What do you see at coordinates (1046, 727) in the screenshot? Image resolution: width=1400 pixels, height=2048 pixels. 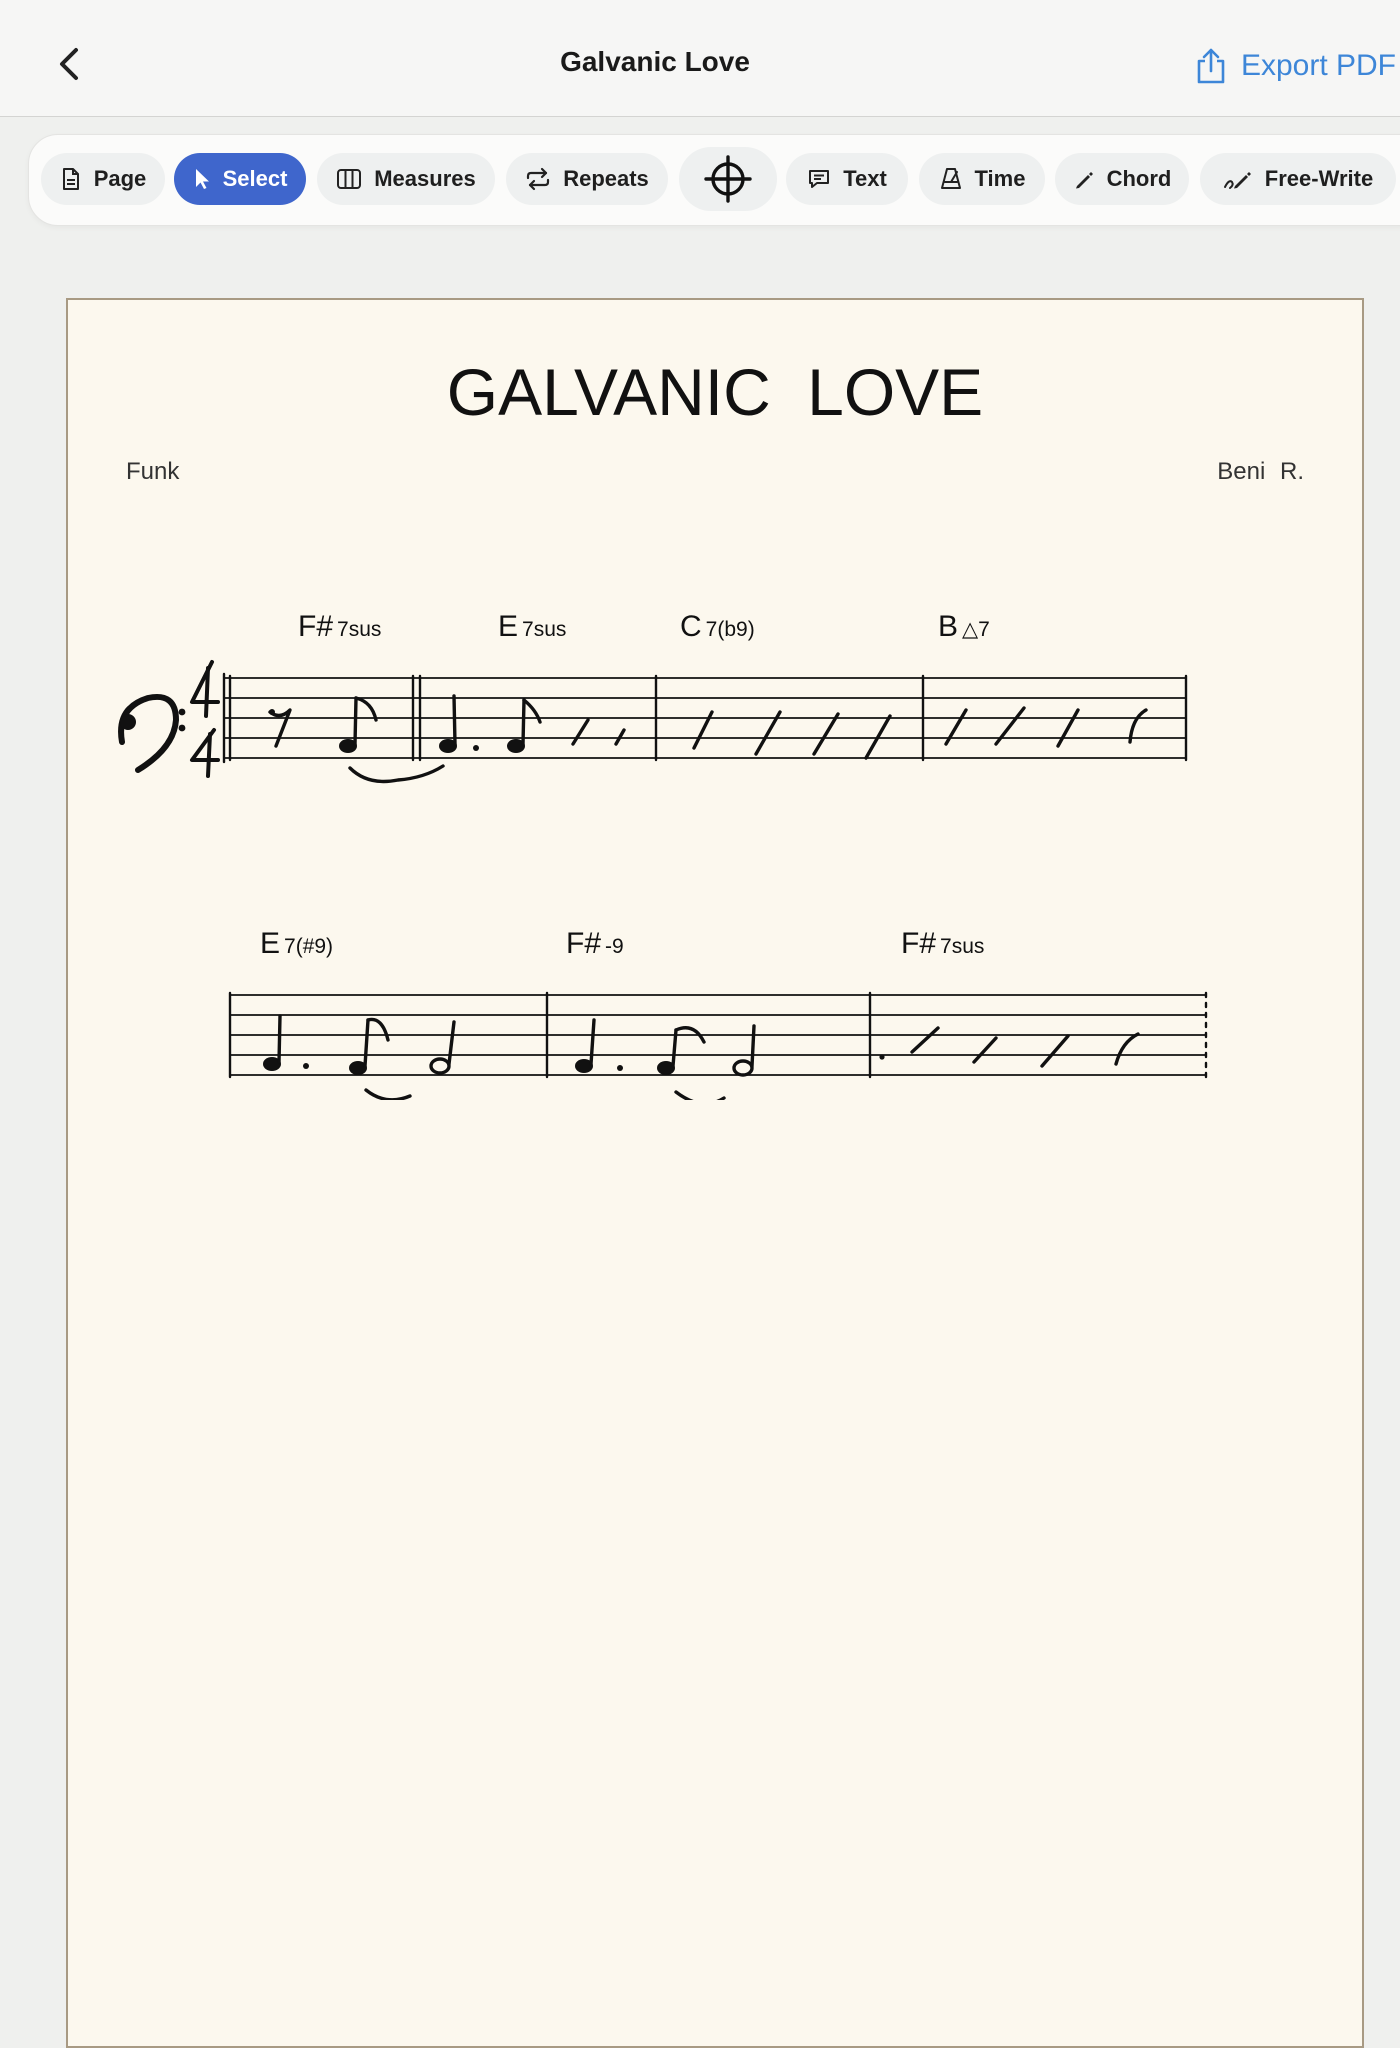 I see `measure-4-slashes` at bounding box center [1046, 727].